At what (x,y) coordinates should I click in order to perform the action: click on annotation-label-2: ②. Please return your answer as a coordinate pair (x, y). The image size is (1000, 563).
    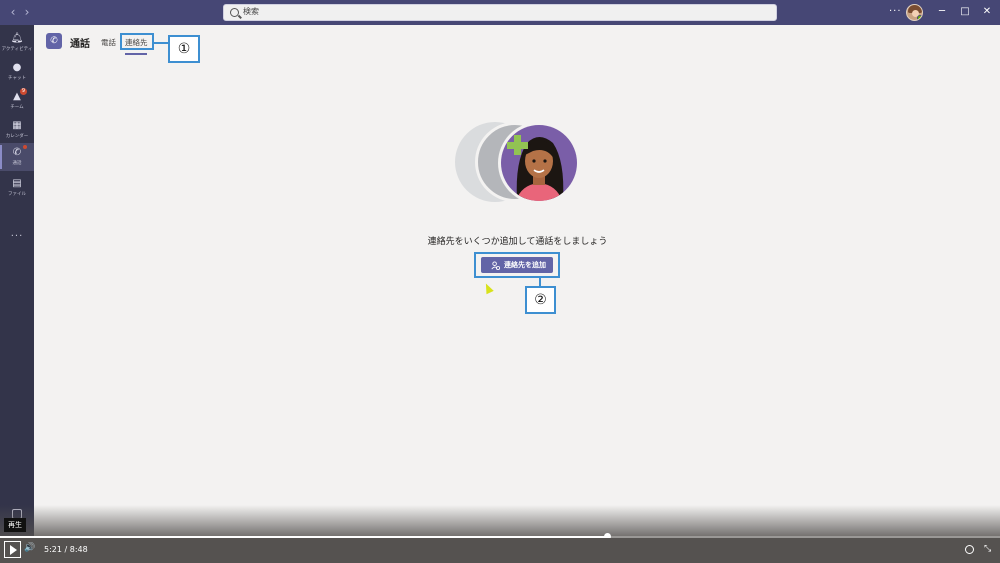
    Looking at the image, I should click on (540, 300).